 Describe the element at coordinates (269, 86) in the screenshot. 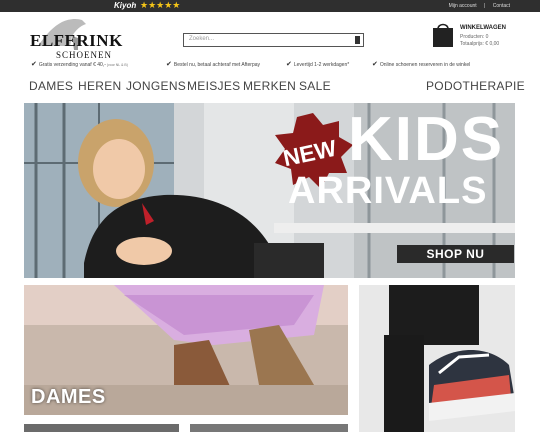

I see `nav-merken: MERKEN` at that location.